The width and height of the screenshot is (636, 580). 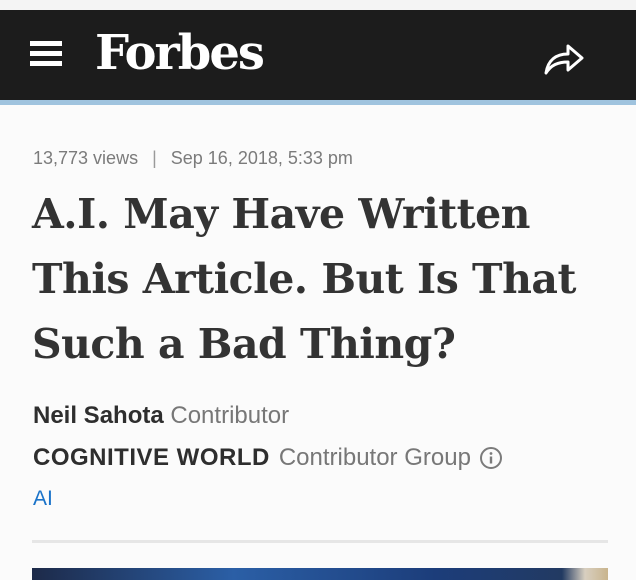 I want to click on author-name: Neil Sahota, so click(x=98, y=415).